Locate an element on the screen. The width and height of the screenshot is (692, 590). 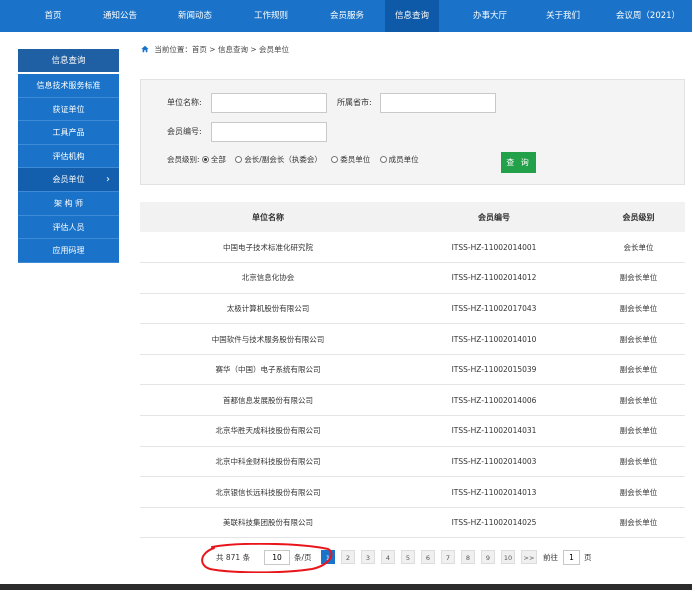
cell-unit-name: 北京中科金财科技股份有限公司 is located at coordinates (268, 462).